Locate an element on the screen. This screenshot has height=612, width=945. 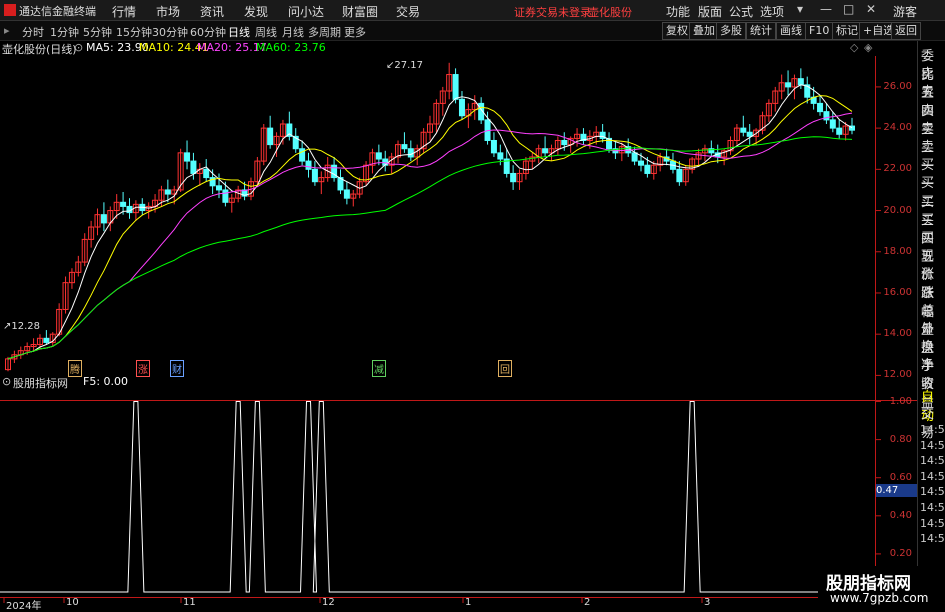
indicator-value: F5: 0.00 is located at coordinates (106, 381).